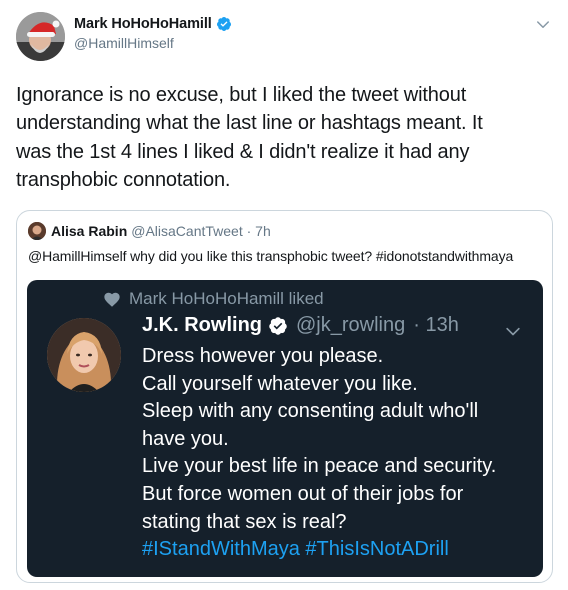 The width and height of the screenshot is (568, 590). What do you see at coordinates (185, 438) in the screenshot?
I see `embedded-text-line: have you.` at bounding box center [185, 438].